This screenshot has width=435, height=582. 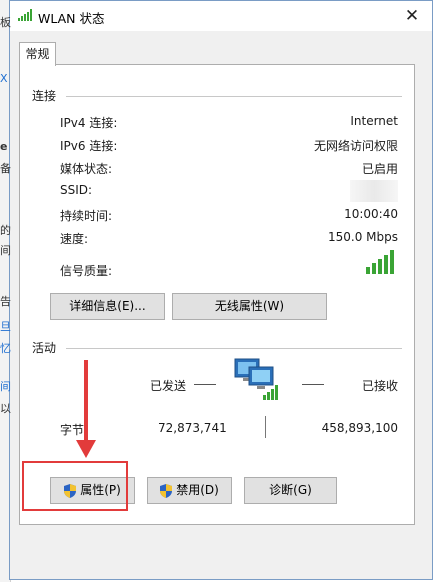 I want to click on close-button: ✕, so click(x=412, y=16).